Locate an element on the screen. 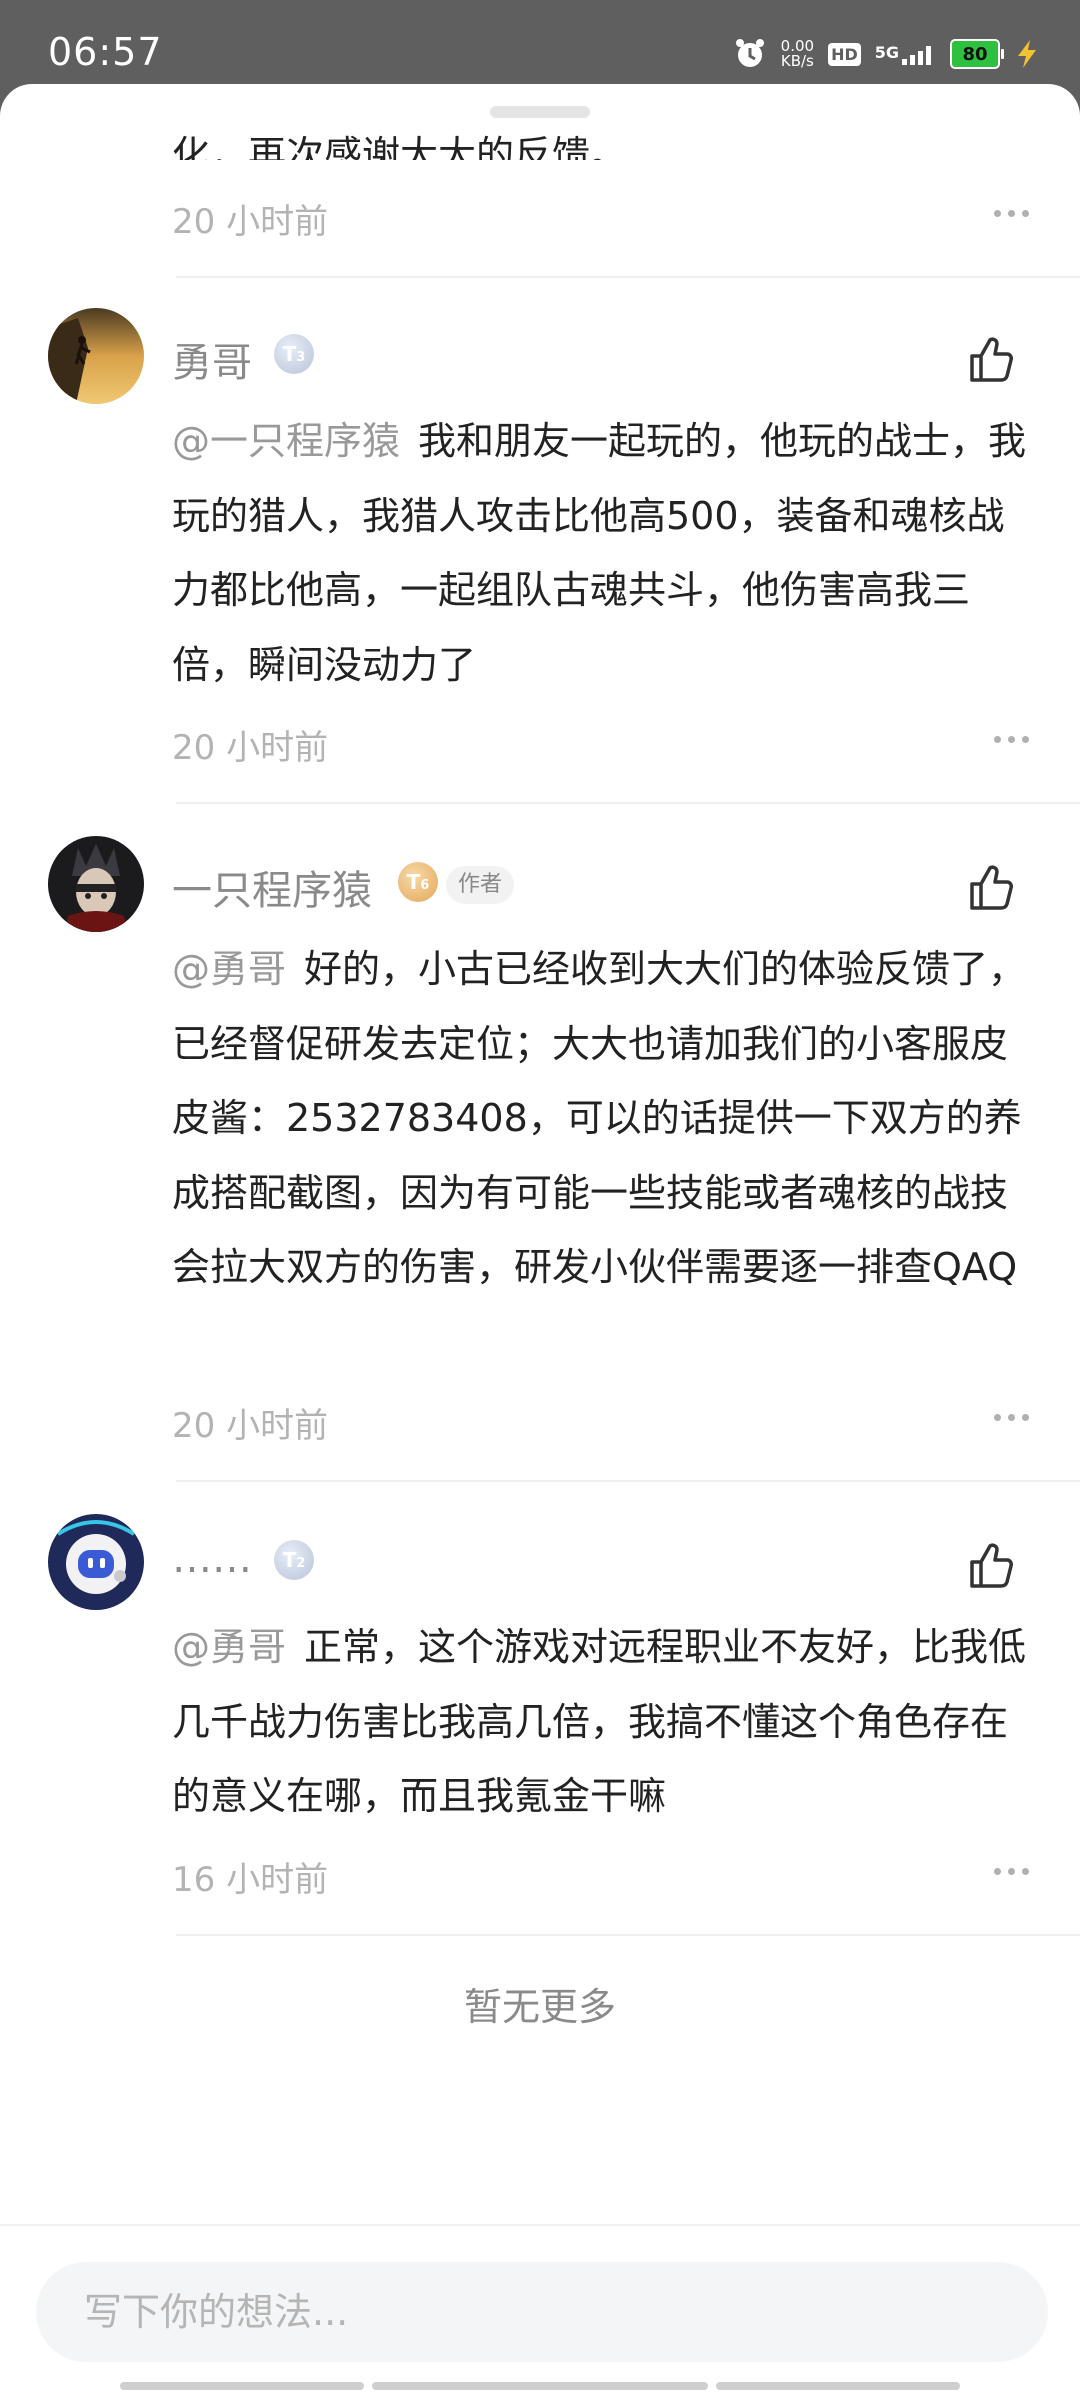 This screenshot has width=1080, height=2402. avatar-knight-image is located at coordinates (96, 884).